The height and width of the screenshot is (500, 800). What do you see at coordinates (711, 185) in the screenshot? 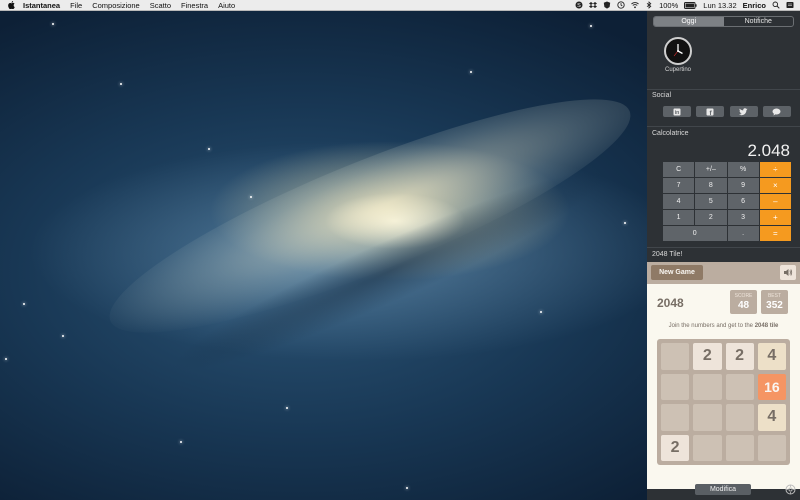
I see `calc-key-8: 8` at bounding box center [711, 185].